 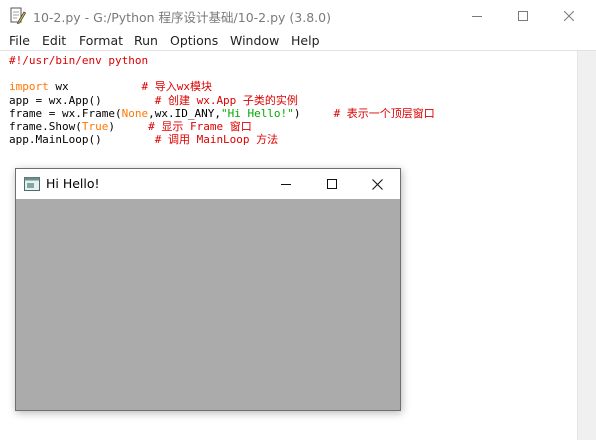 I want to click on frame-close-button, so click(x=377, y=184).